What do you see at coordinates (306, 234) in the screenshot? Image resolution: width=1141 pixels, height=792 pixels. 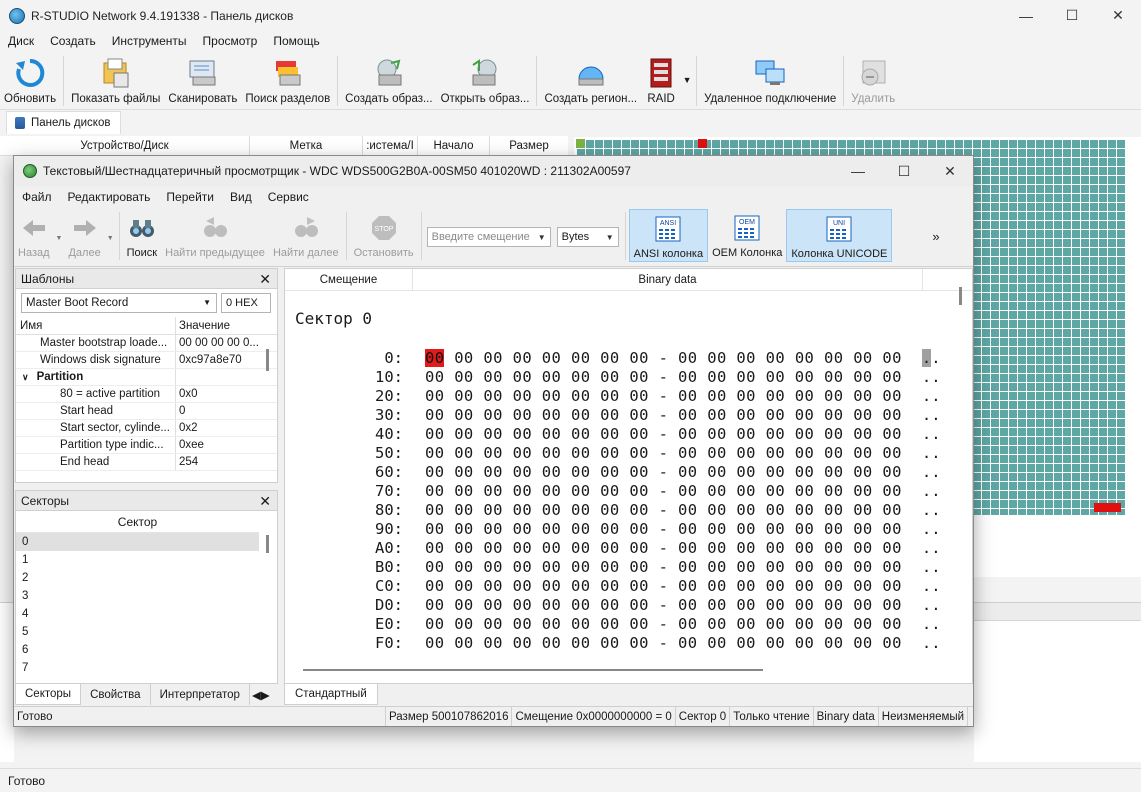 I see `find-next-button: Найти далее` at bounding box center [306, 234].